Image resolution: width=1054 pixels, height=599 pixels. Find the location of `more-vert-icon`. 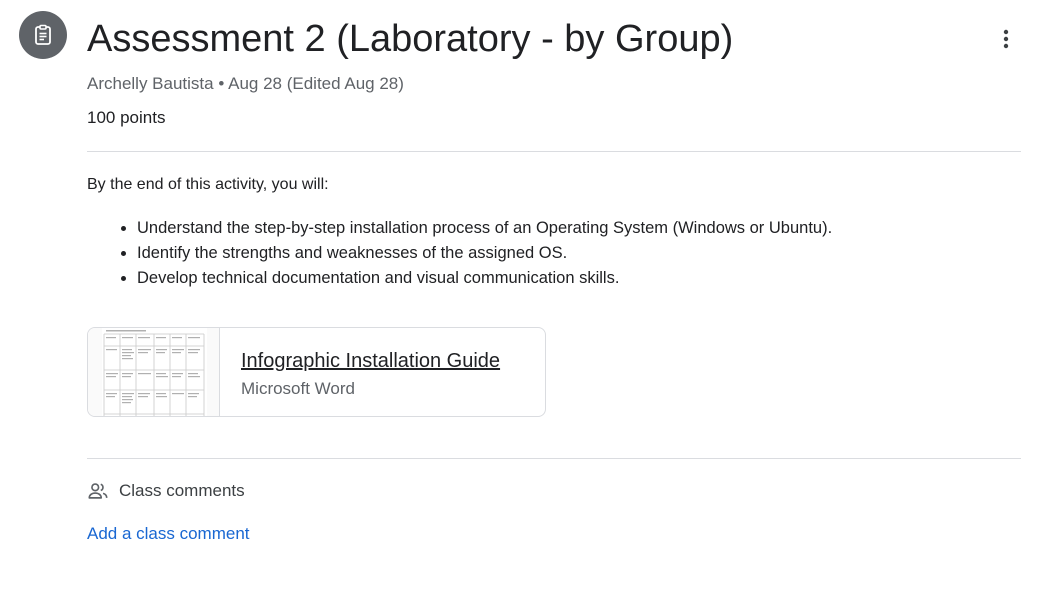

more-vert-icon is located at coordinates (1006, 39).